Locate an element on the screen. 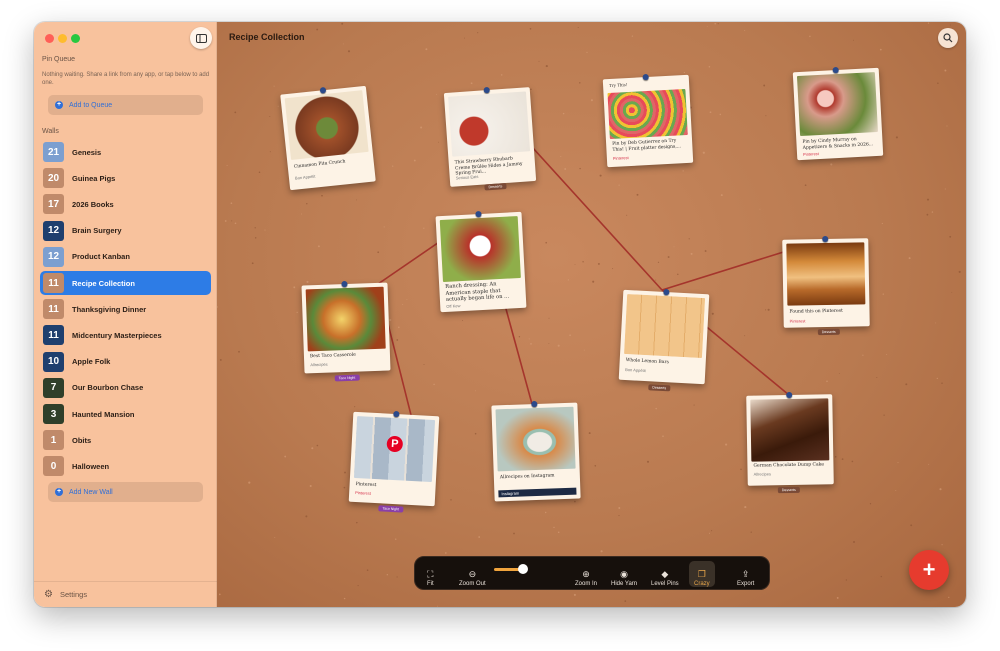 This screenshot has height=651, width=1000. hide-yarn-button: ◉ Hide Yarn is located at coordinates (624, 574).